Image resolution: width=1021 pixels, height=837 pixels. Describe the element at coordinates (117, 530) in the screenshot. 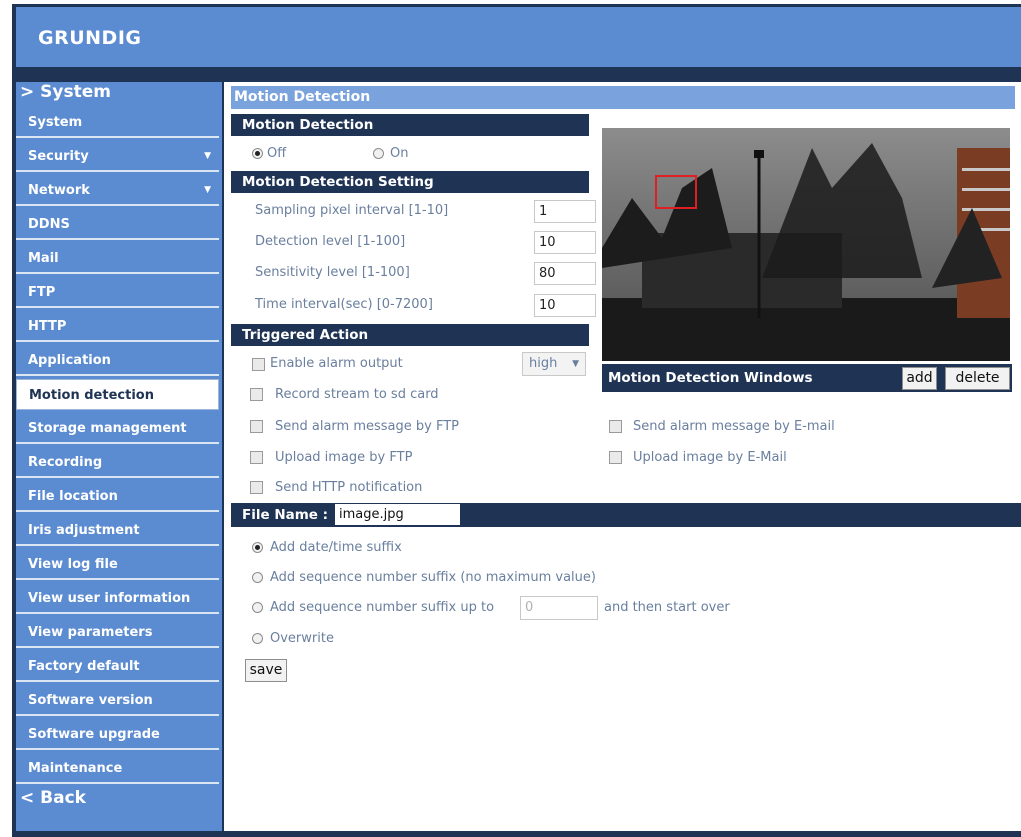

I see `sidebar-item-iris-adjustment: Iris adjustment` at that location.